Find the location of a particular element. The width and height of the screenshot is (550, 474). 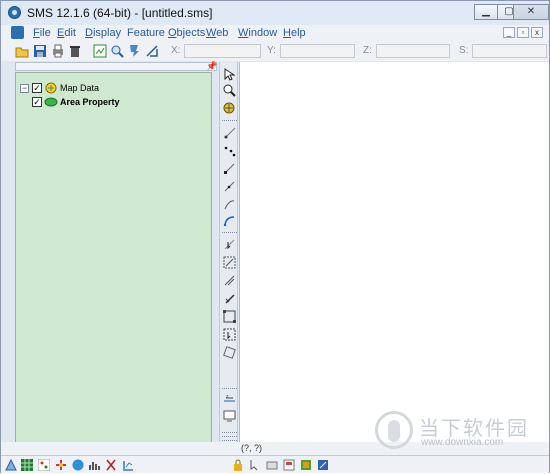

x-label: X: is located at coordinates (176, 50).